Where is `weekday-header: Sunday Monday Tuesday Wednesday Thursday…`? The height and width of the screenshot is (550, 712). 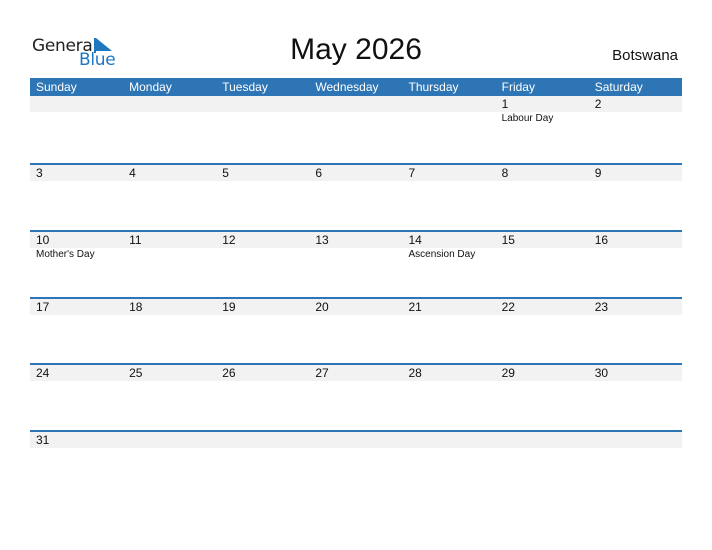 weekday-header: Sunday Monday Tuesday Wednesday Thursday… is located at coordinates (356, 87).